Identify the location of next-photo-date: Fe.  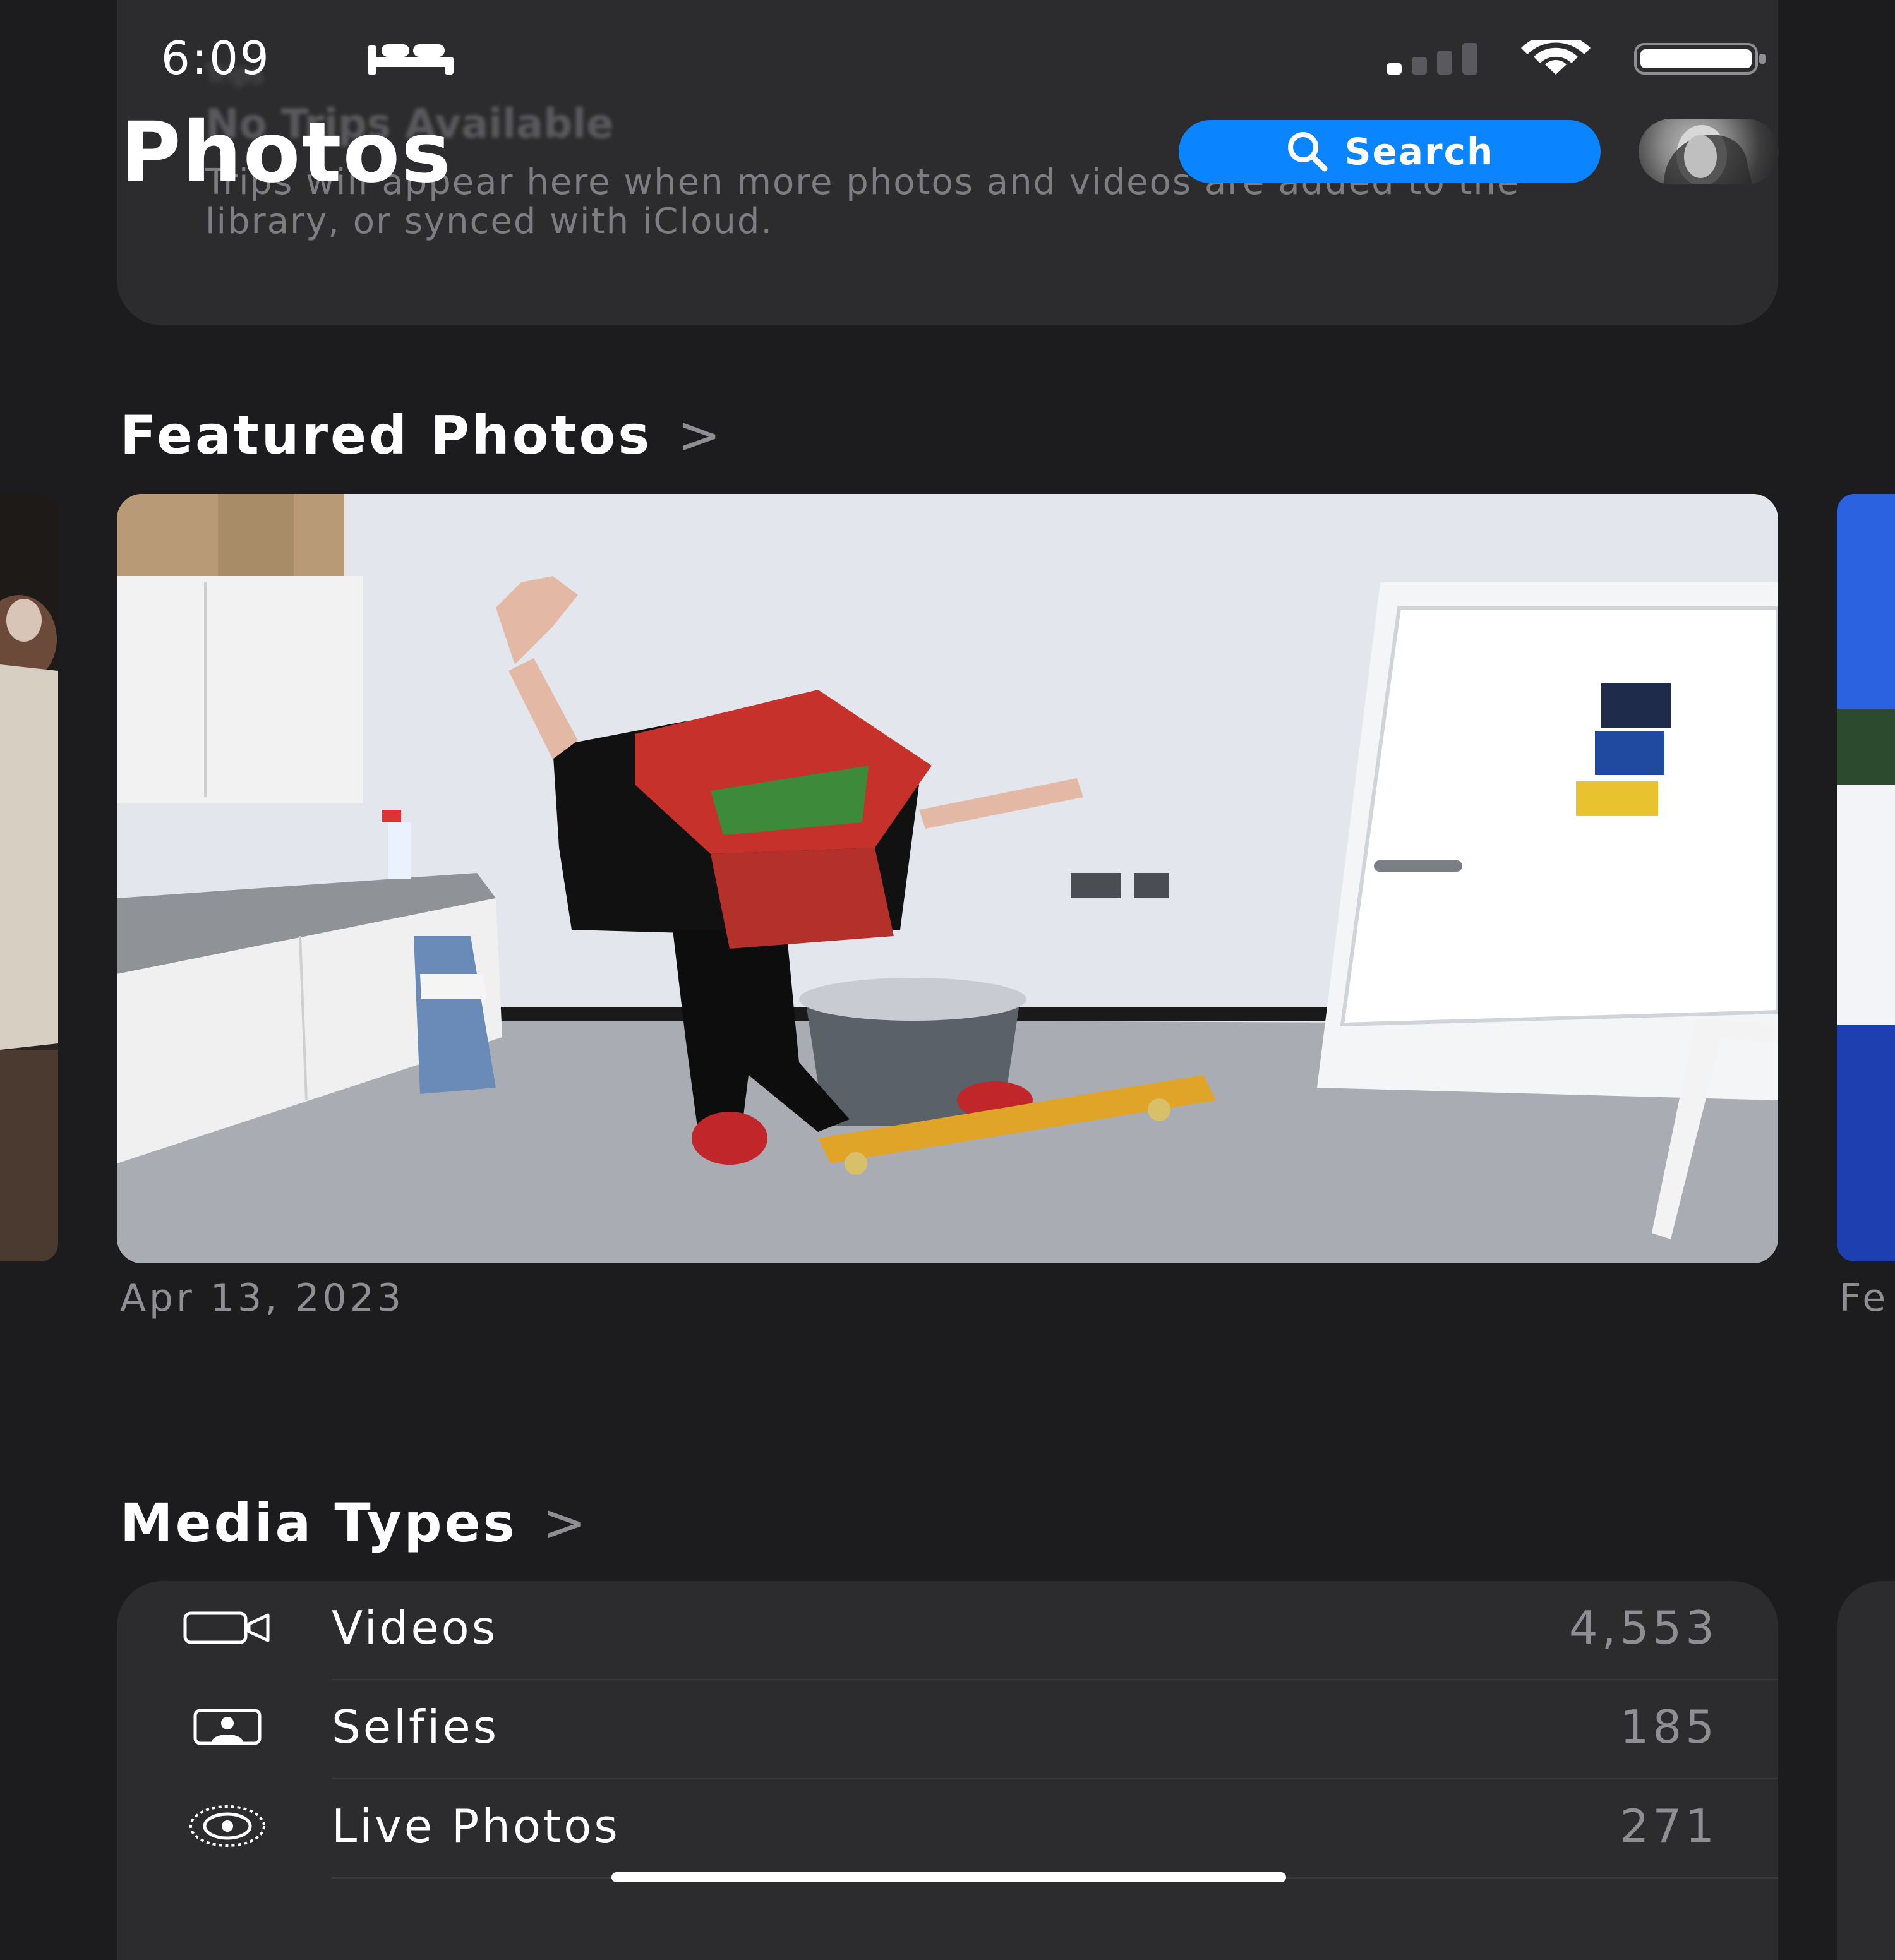
(1864, 1298).